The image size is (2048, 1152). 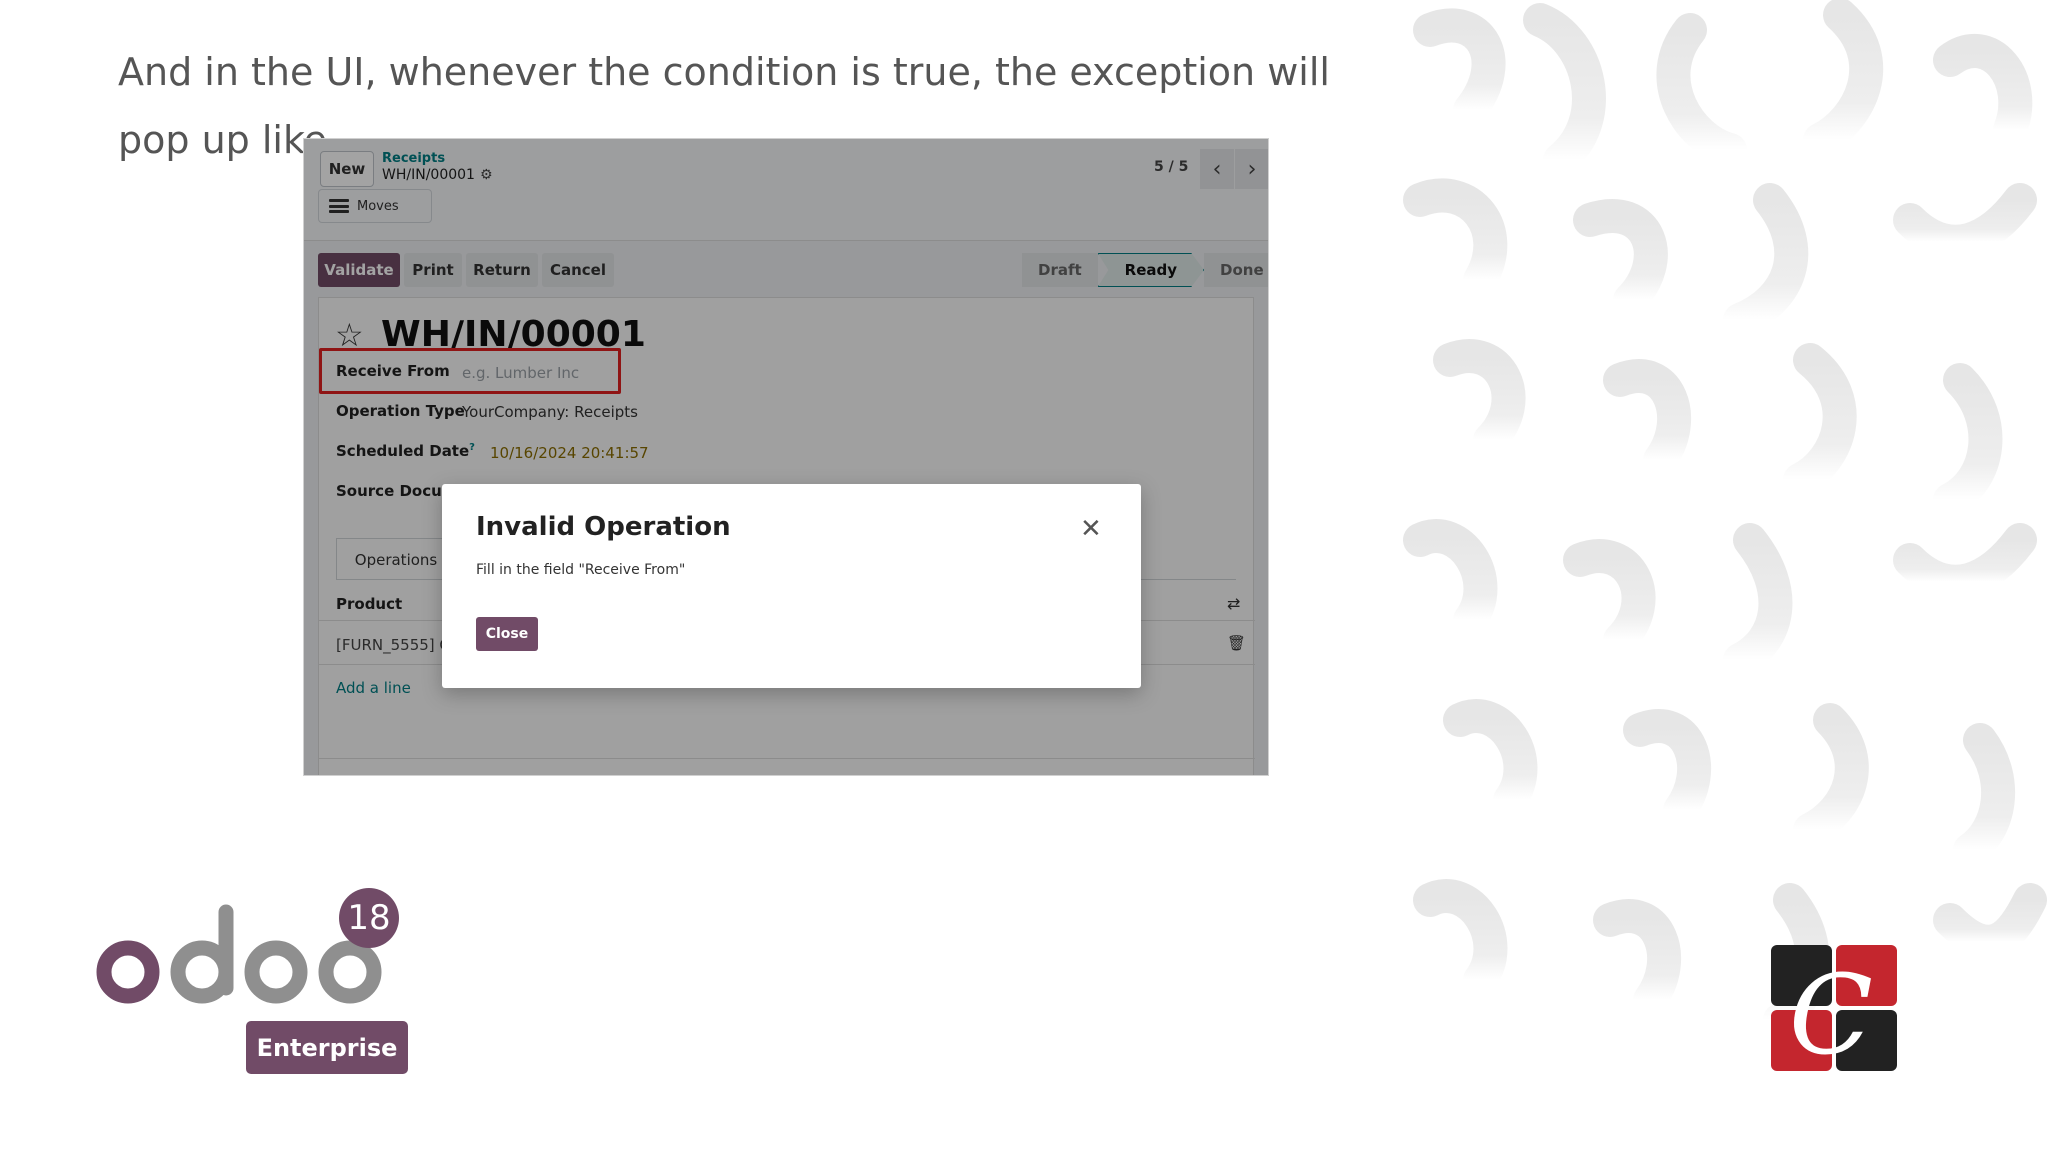 What do you see at coordinates (1091, 529) in the screenshot?
I see `close-icon: ✕` at bounding box center [1091, 529].